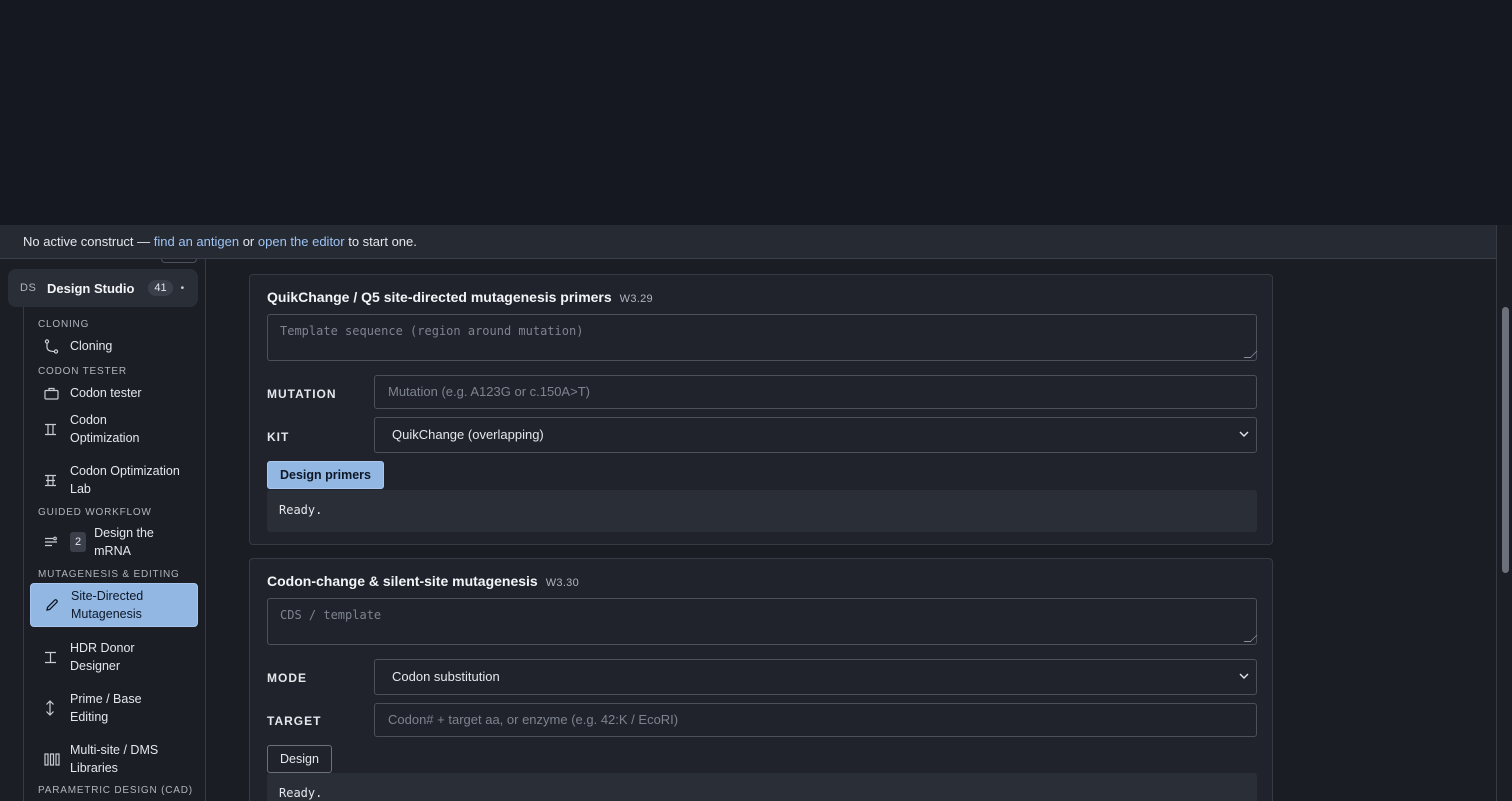 This screenshot has width=1512, height=801. Describe the element at coordinates (815, 392) in the screenshot. I see `mutation-input: Mutation (e.g. A123G or c.150A>T)` at that location.